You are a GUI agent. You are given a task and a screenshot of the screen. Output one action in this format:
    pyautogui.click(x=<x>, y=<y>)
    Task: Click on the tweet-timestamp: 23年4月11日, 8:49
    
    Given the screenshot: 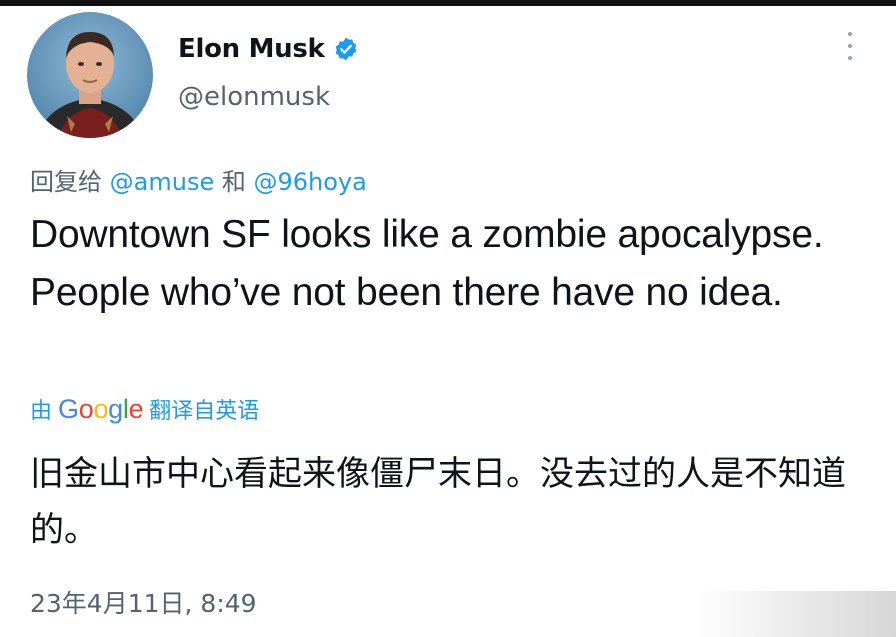 What is the action you would take?
    pyautogui.click(x=143, y=602)
    